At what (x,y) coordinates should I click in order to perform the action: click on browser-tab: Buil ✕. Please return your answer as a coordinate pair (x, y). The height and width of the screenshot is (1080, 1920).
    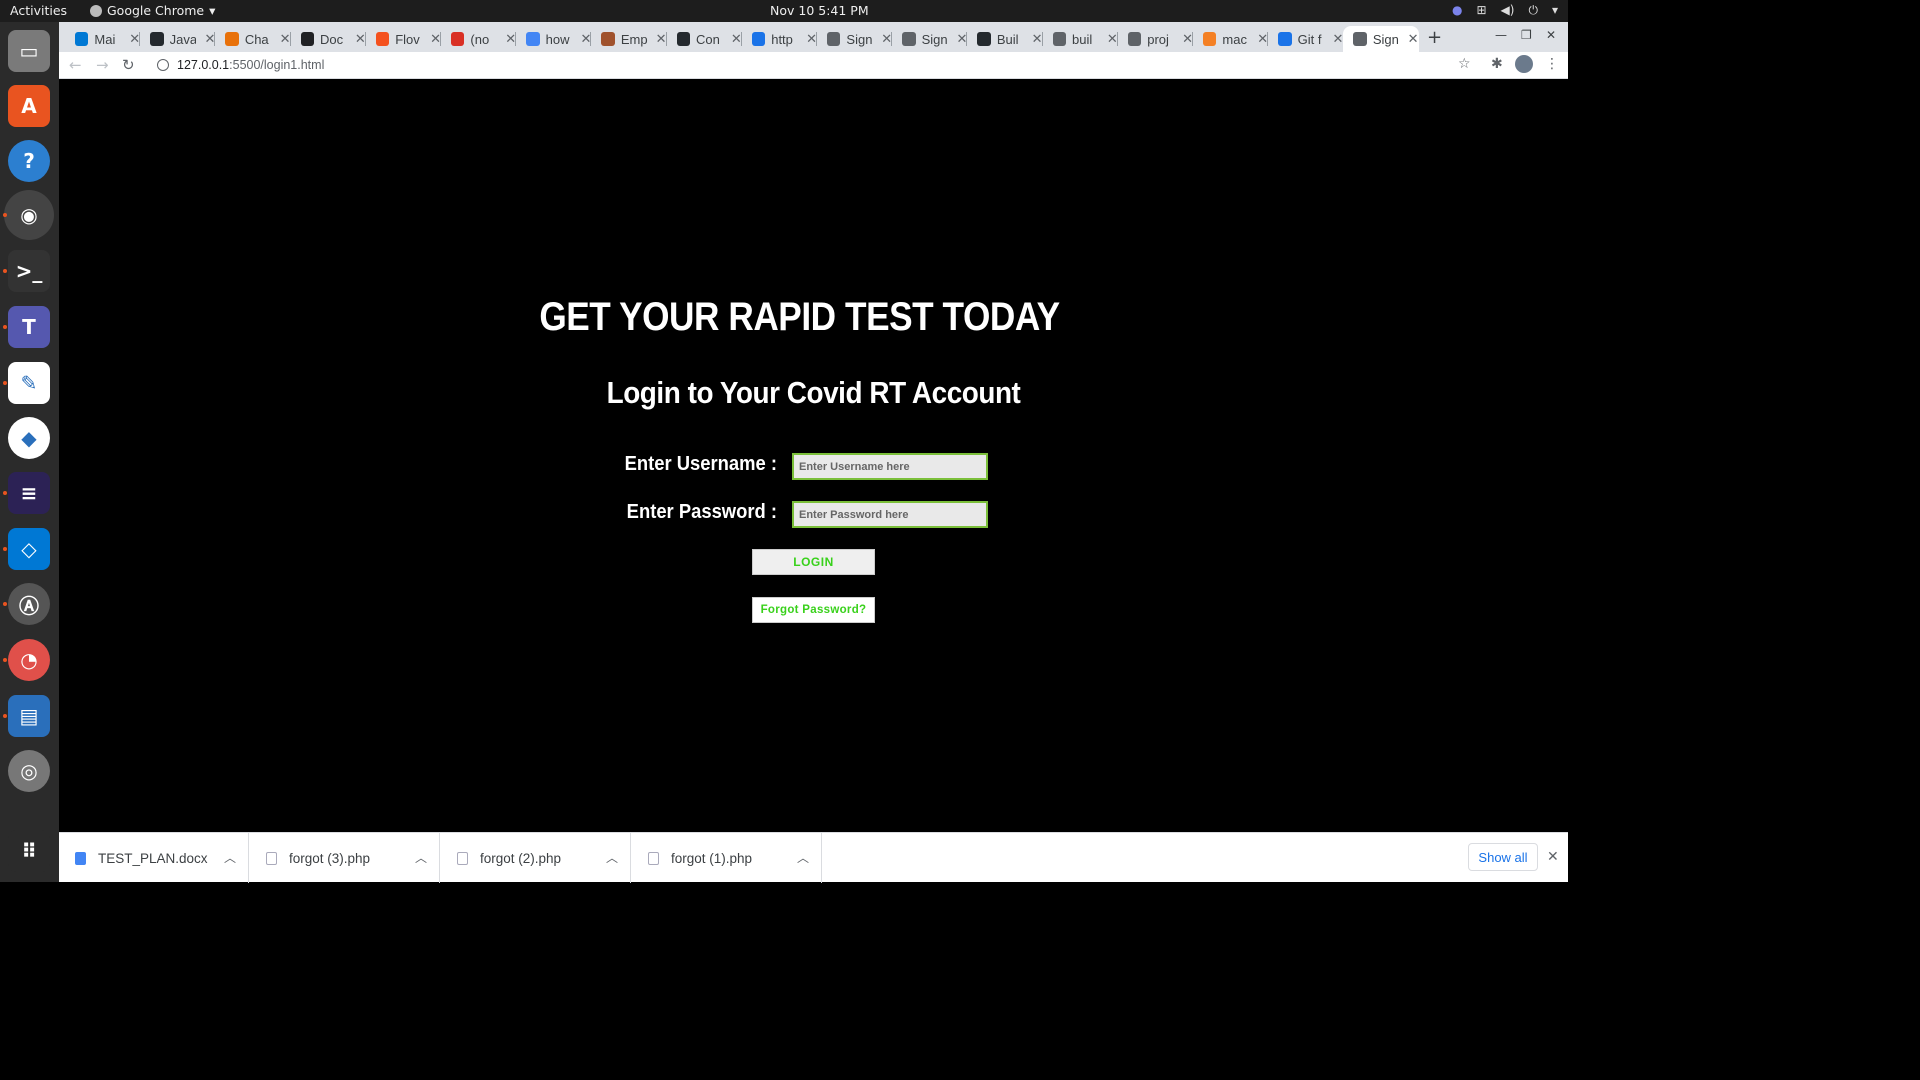
    Looking at the image, I should click on (1005, 39).